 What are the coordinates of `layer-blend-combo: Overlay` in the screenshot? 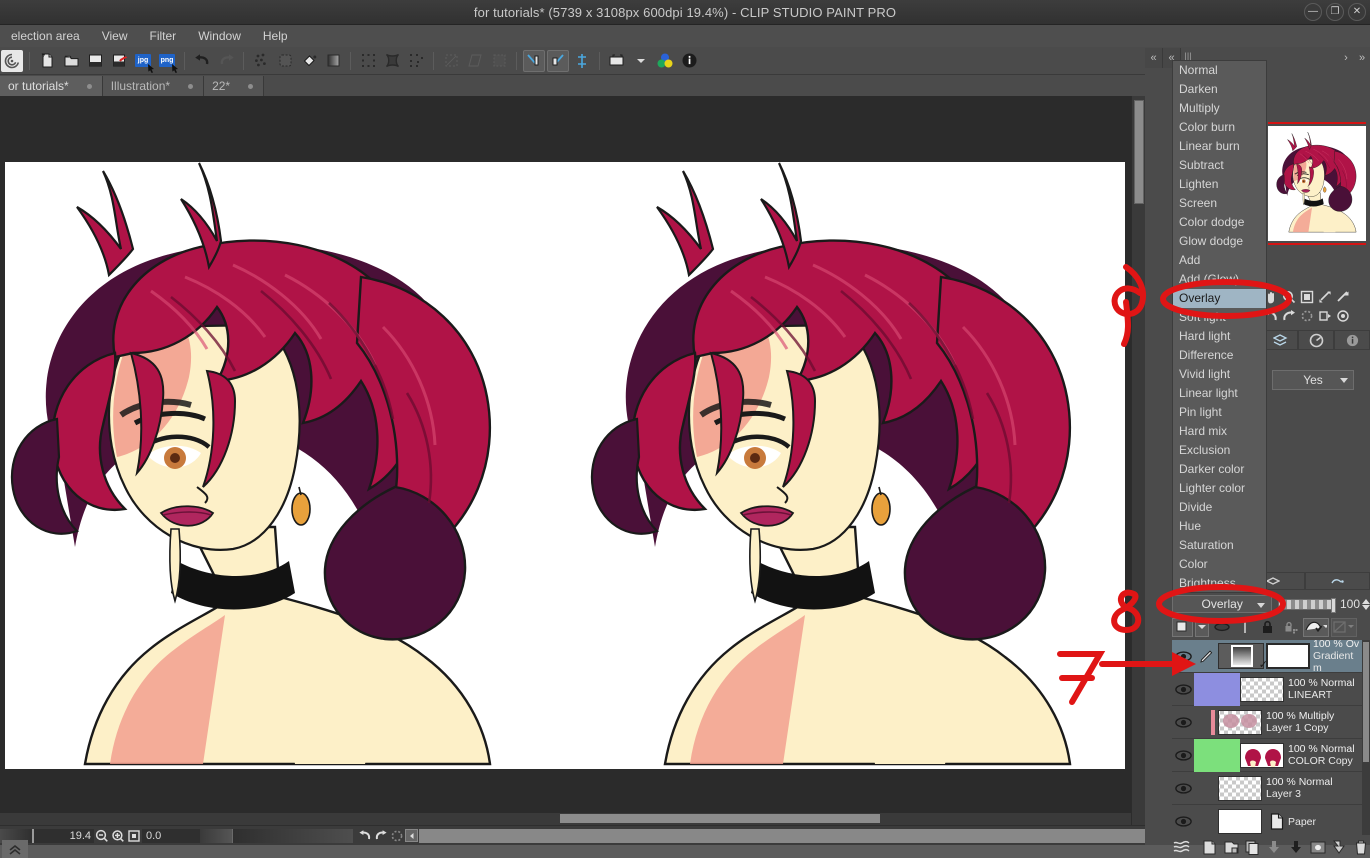 It's located at (1222, 604).